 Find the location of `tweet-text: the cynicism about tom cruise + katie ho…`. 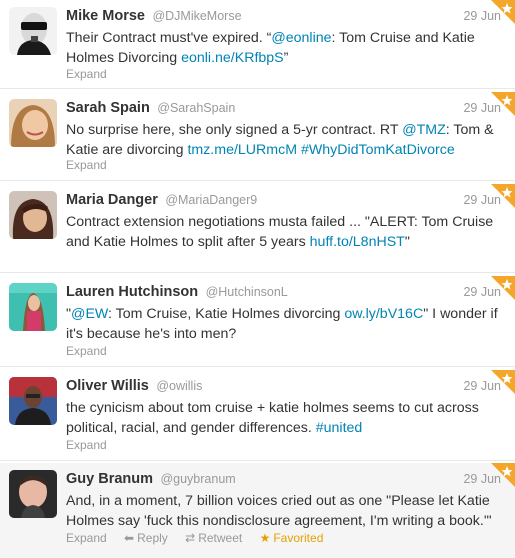

tweet-text: the cynicism about tom cruise + katie ho… is located at coordinates (286, 418).